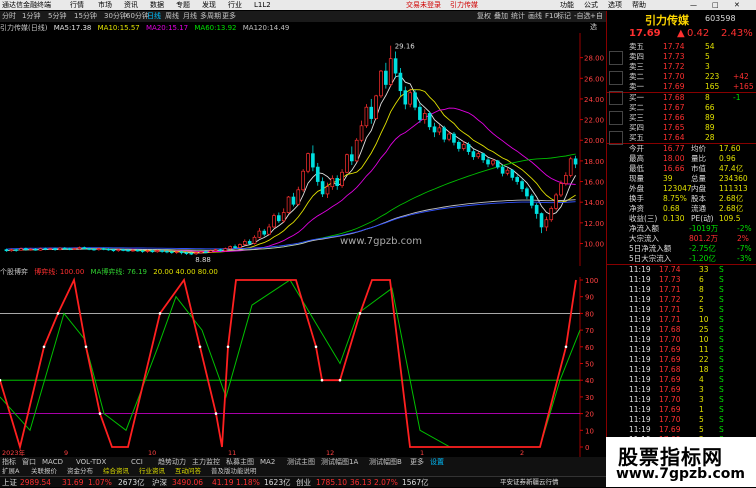 The image size is (756, 488). What do you see at coordinates (529, 482) in the screenshot?
I see `news-ticker: 平安证券新疆云行情` at bounding box center [529, 482].